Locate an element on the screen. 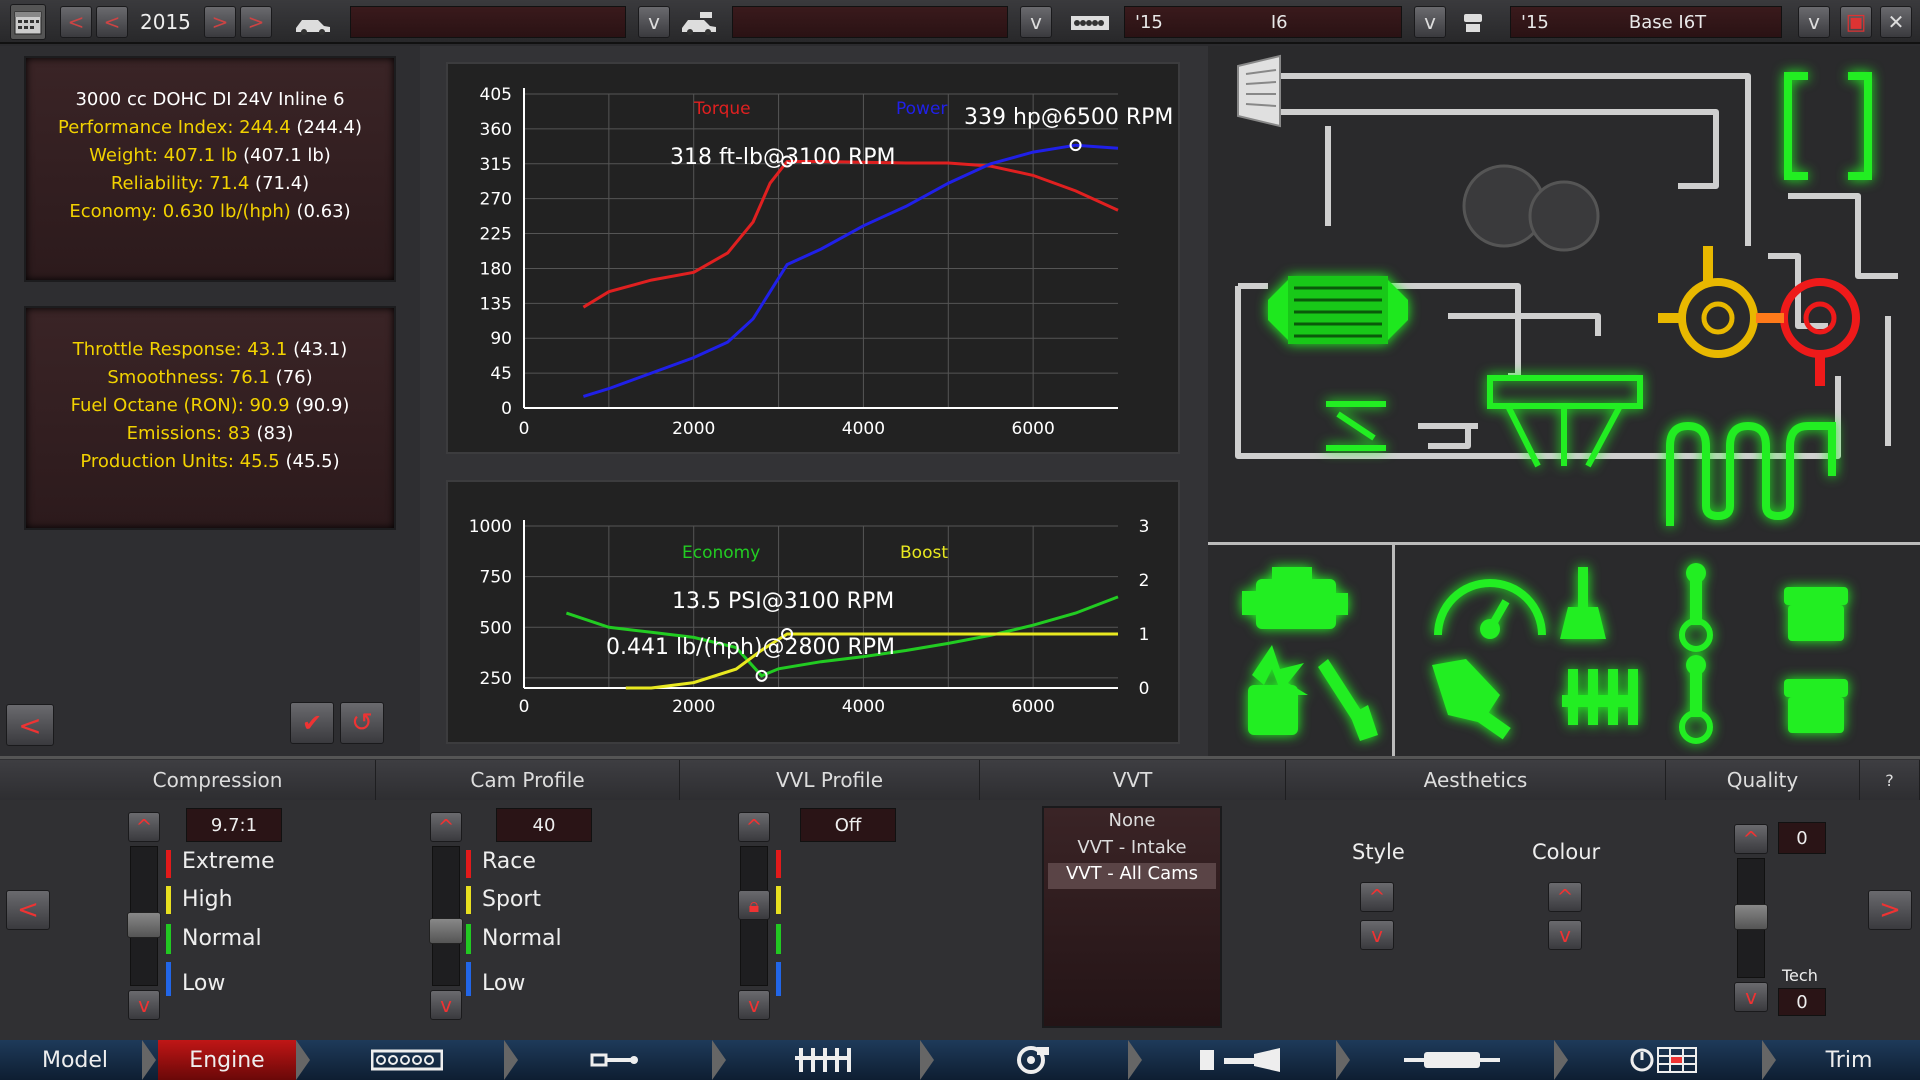 This screenshot has height=1080, width=1920. quality-slider-thumb is located at coordinates (1751, 917).